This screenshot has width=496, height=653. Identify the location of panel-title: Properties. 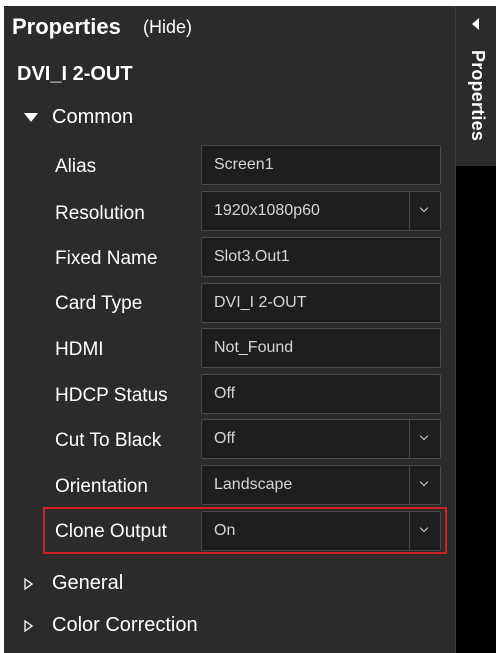
(66, 26).